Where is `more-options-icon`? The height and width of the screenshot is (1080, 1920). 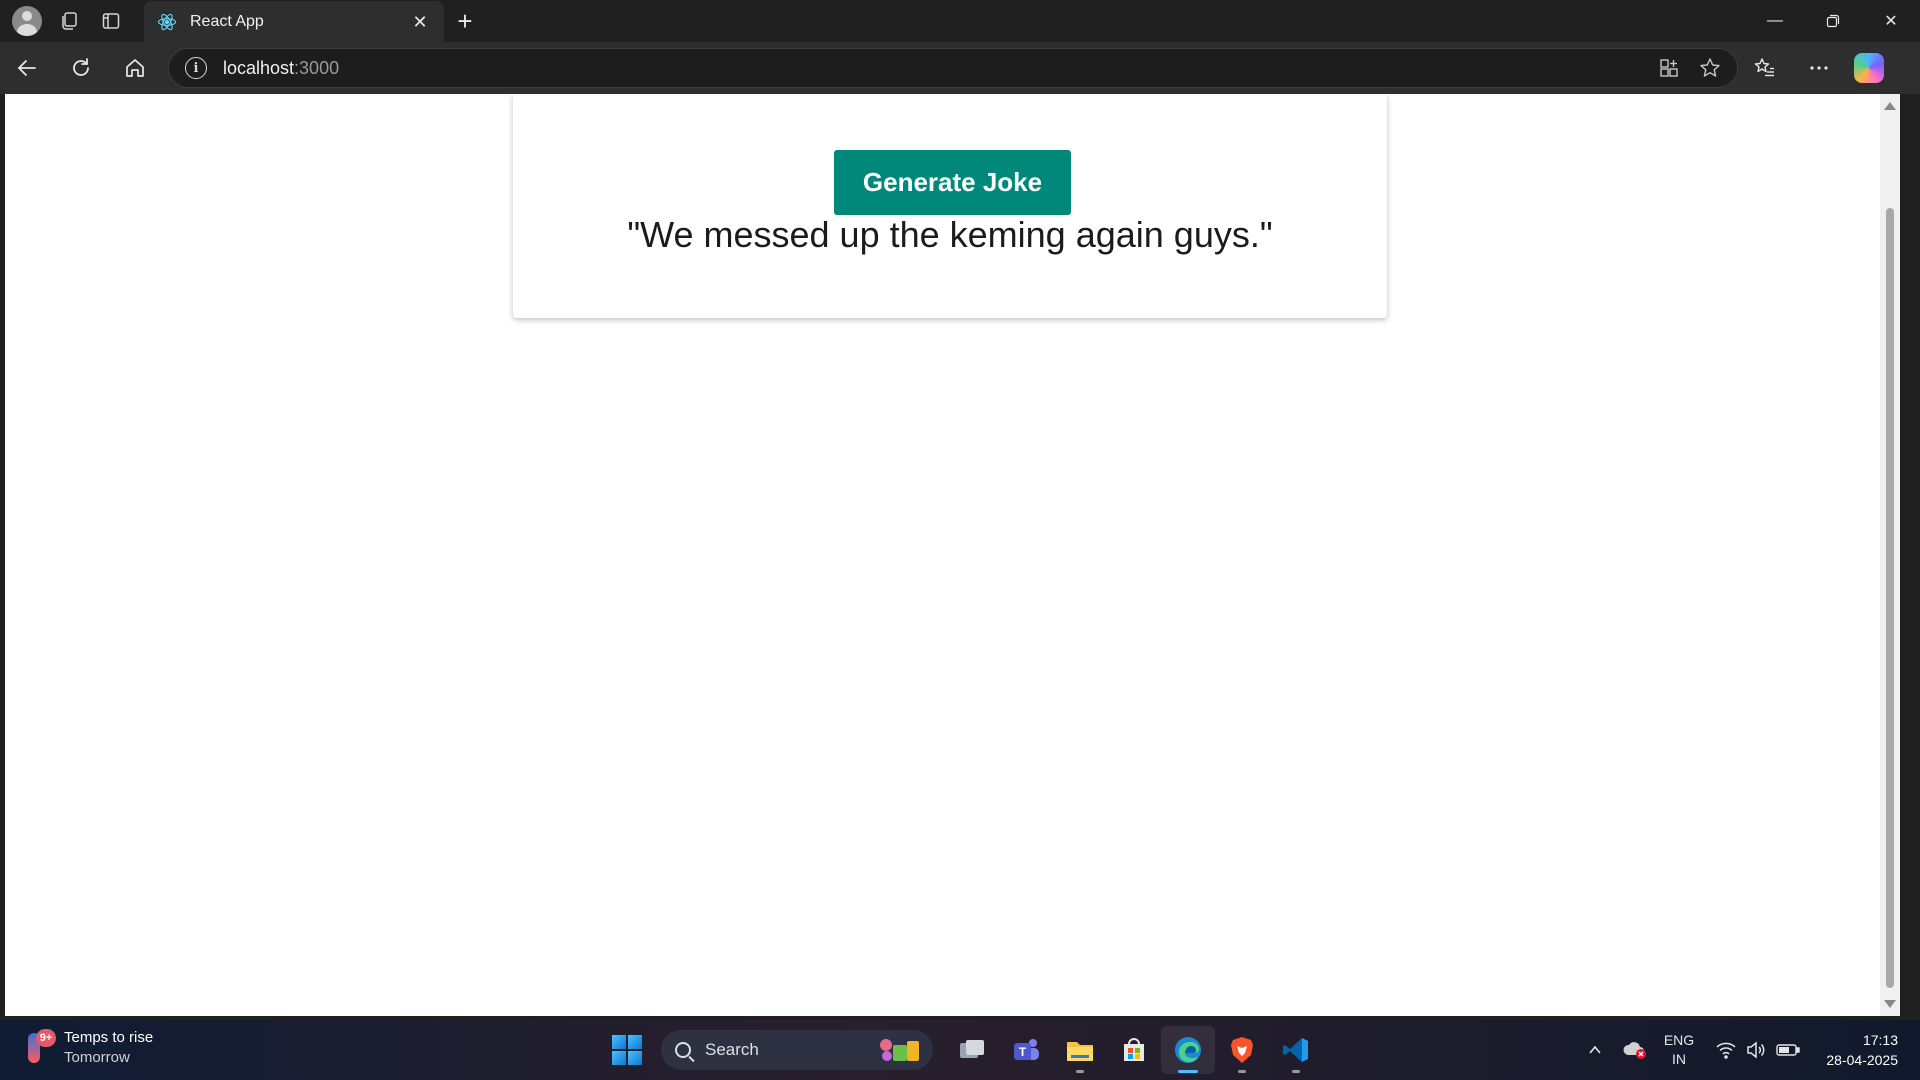 more-options-icon is located at coordinates (1819, 68).